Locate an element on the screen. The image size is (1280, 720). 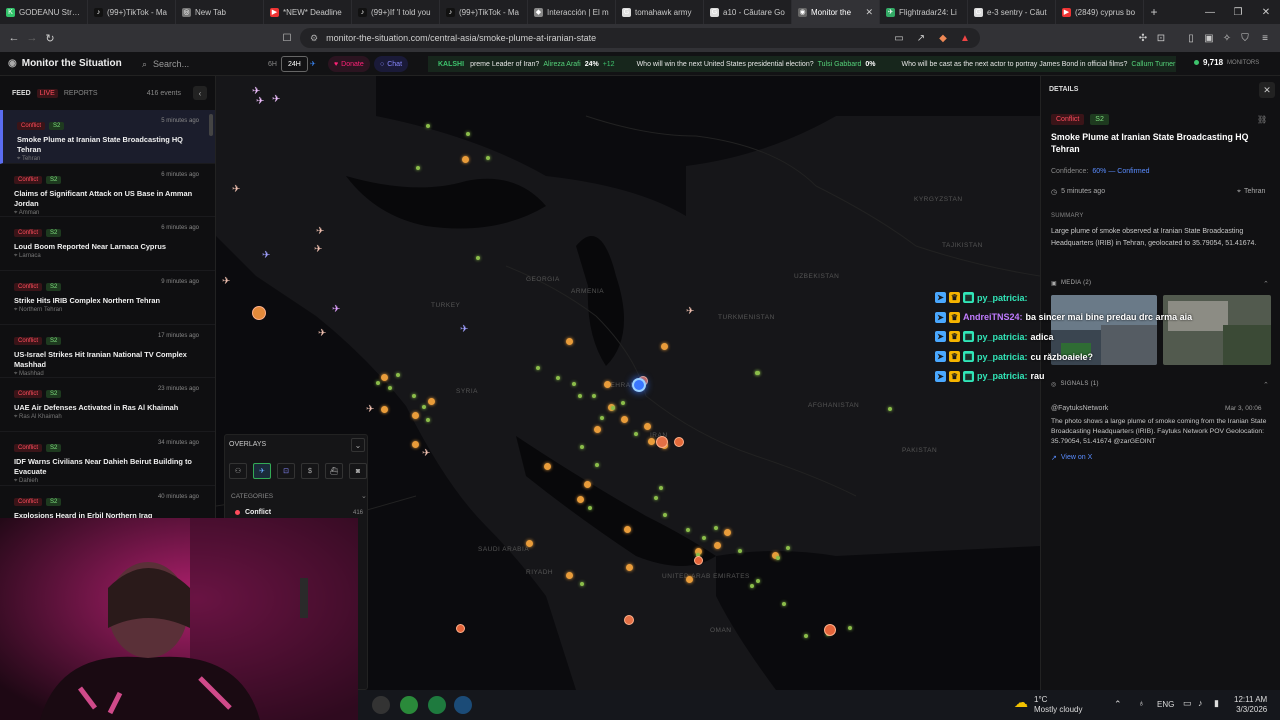
steam-icon is located at coordinates (463, 705).